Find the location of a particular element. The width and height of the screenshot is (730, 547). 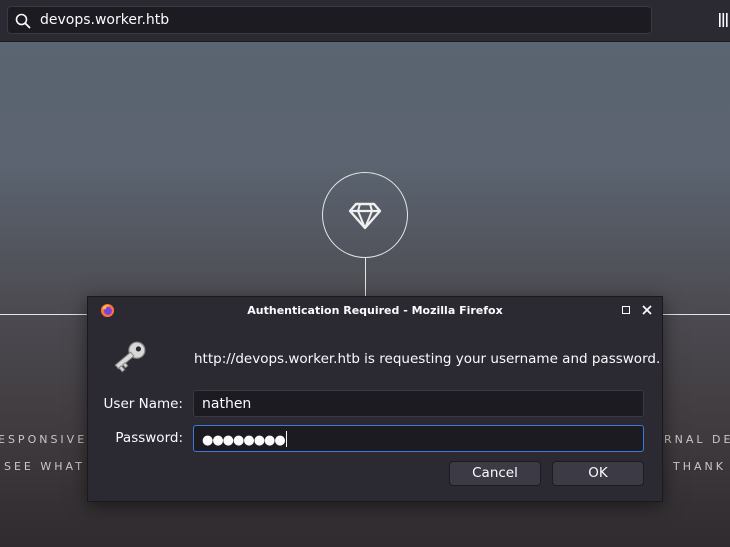

close-icon is located at coordinates (647, 310).